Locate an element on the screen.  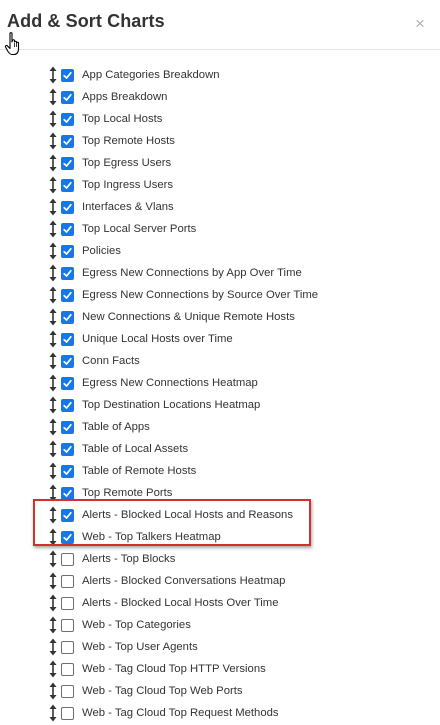
chart-list-item: Top Local Hosts is located at coordinates (220, 120).